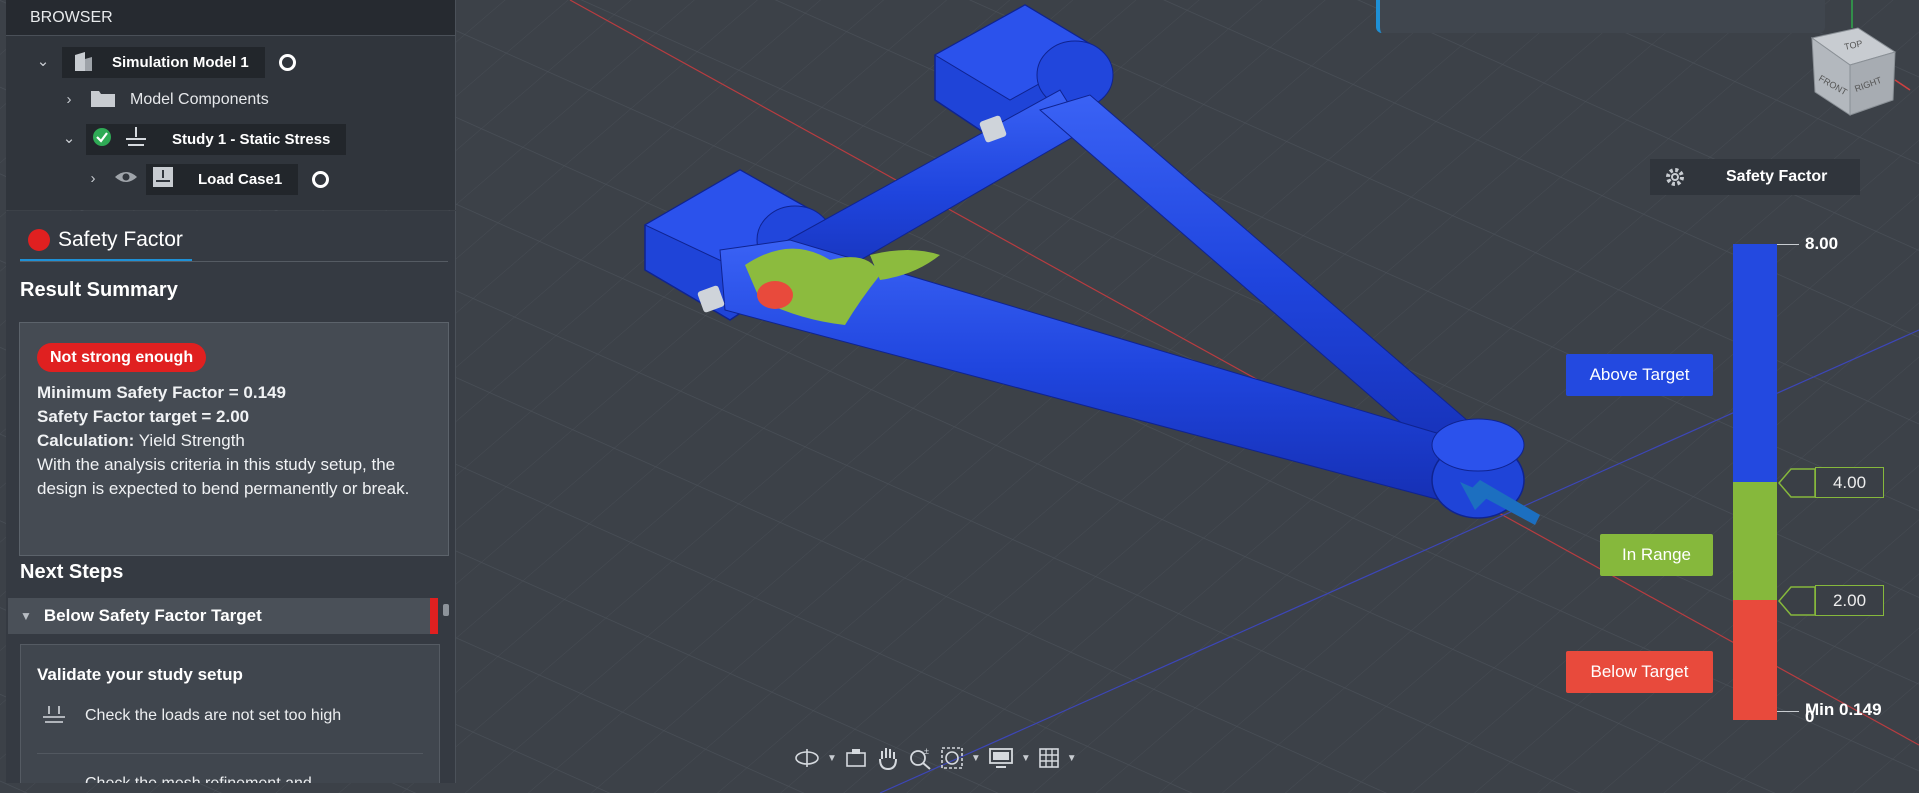 Image resolution: width=1919 pixels, height=793 pixels. Describe the element at coordinates (141, 440) in the screenshot. I see `calculation-line: Calculation: Yield Strength` at that location.